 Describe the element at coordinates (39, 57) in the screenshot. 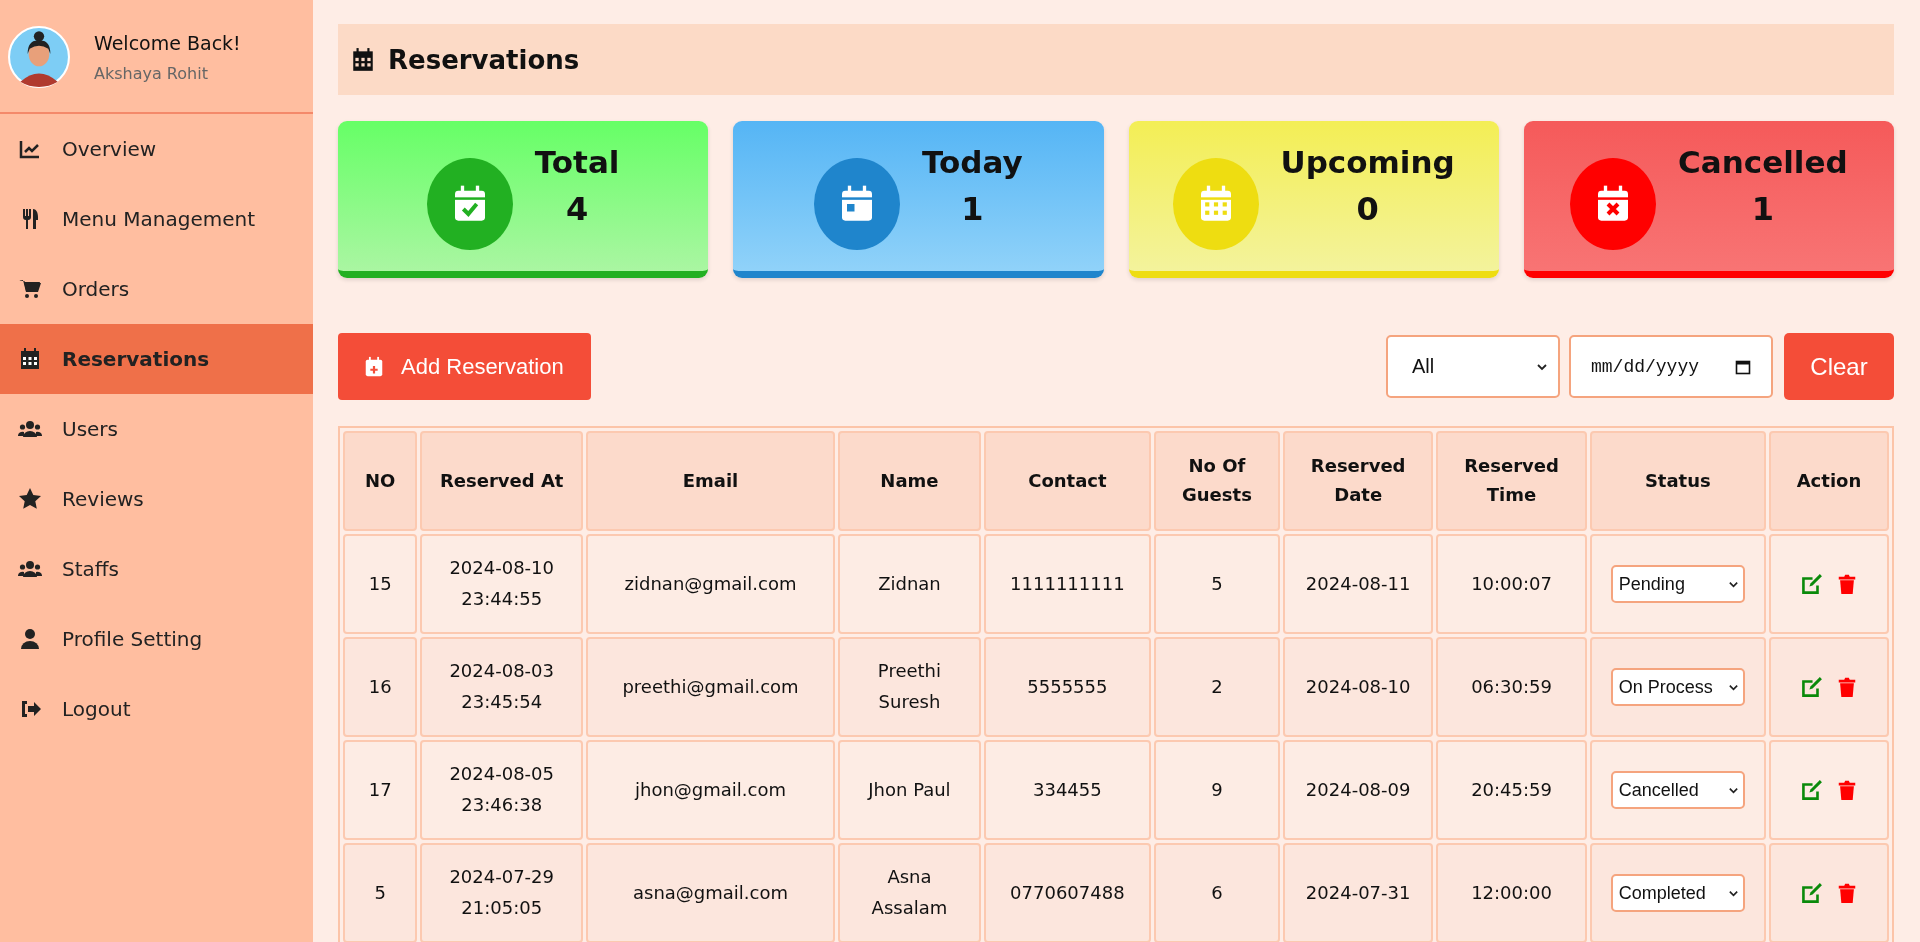

I see `avatar-icon` at that location.